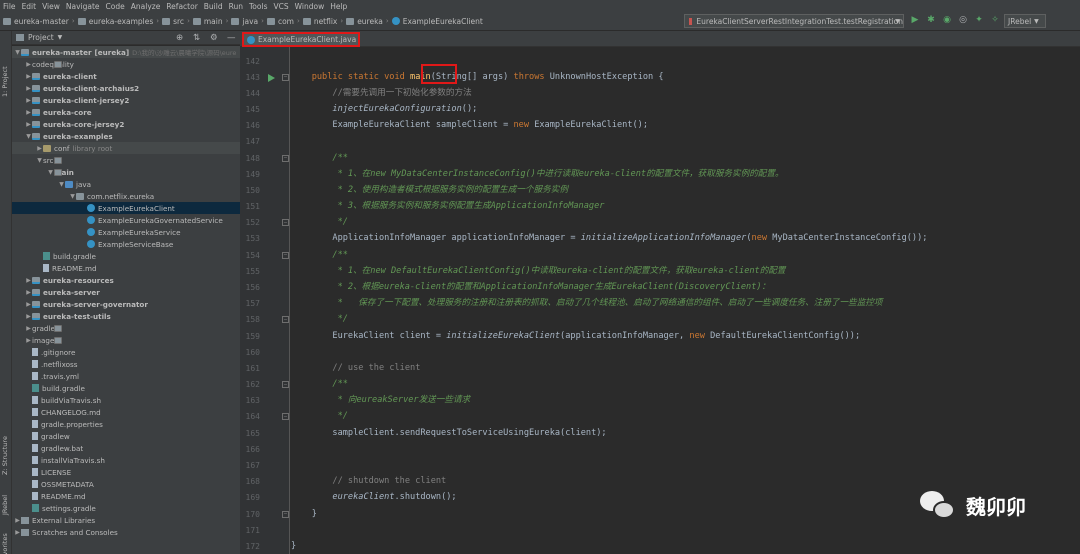  Describe the element at coordinates (231, 38) in the screenshot. I see `hide-icon: —` at that location.